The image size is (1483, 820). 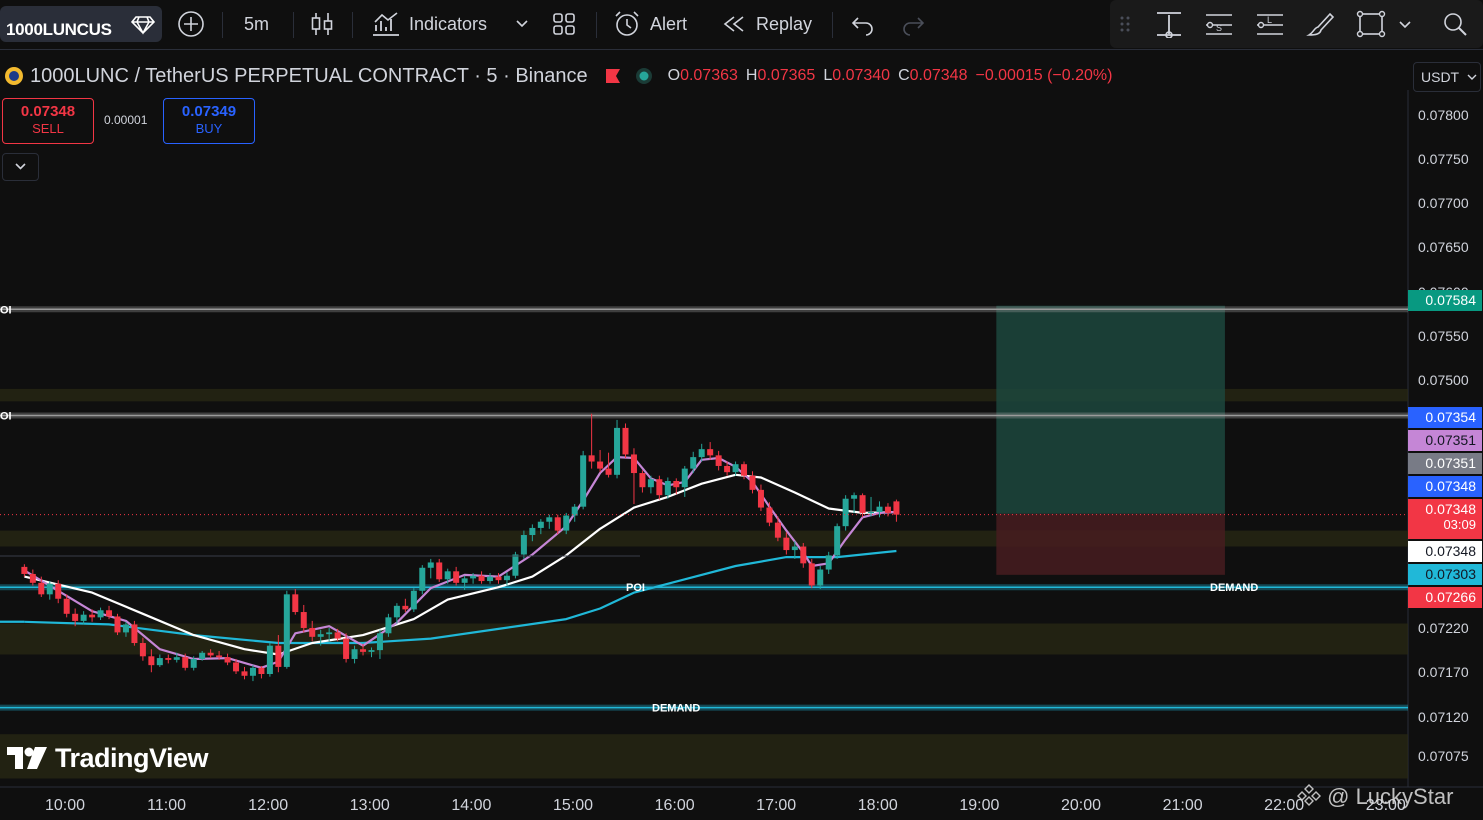 I want to click on ohlc-high: H0.07365, so click(x=780, y=75).